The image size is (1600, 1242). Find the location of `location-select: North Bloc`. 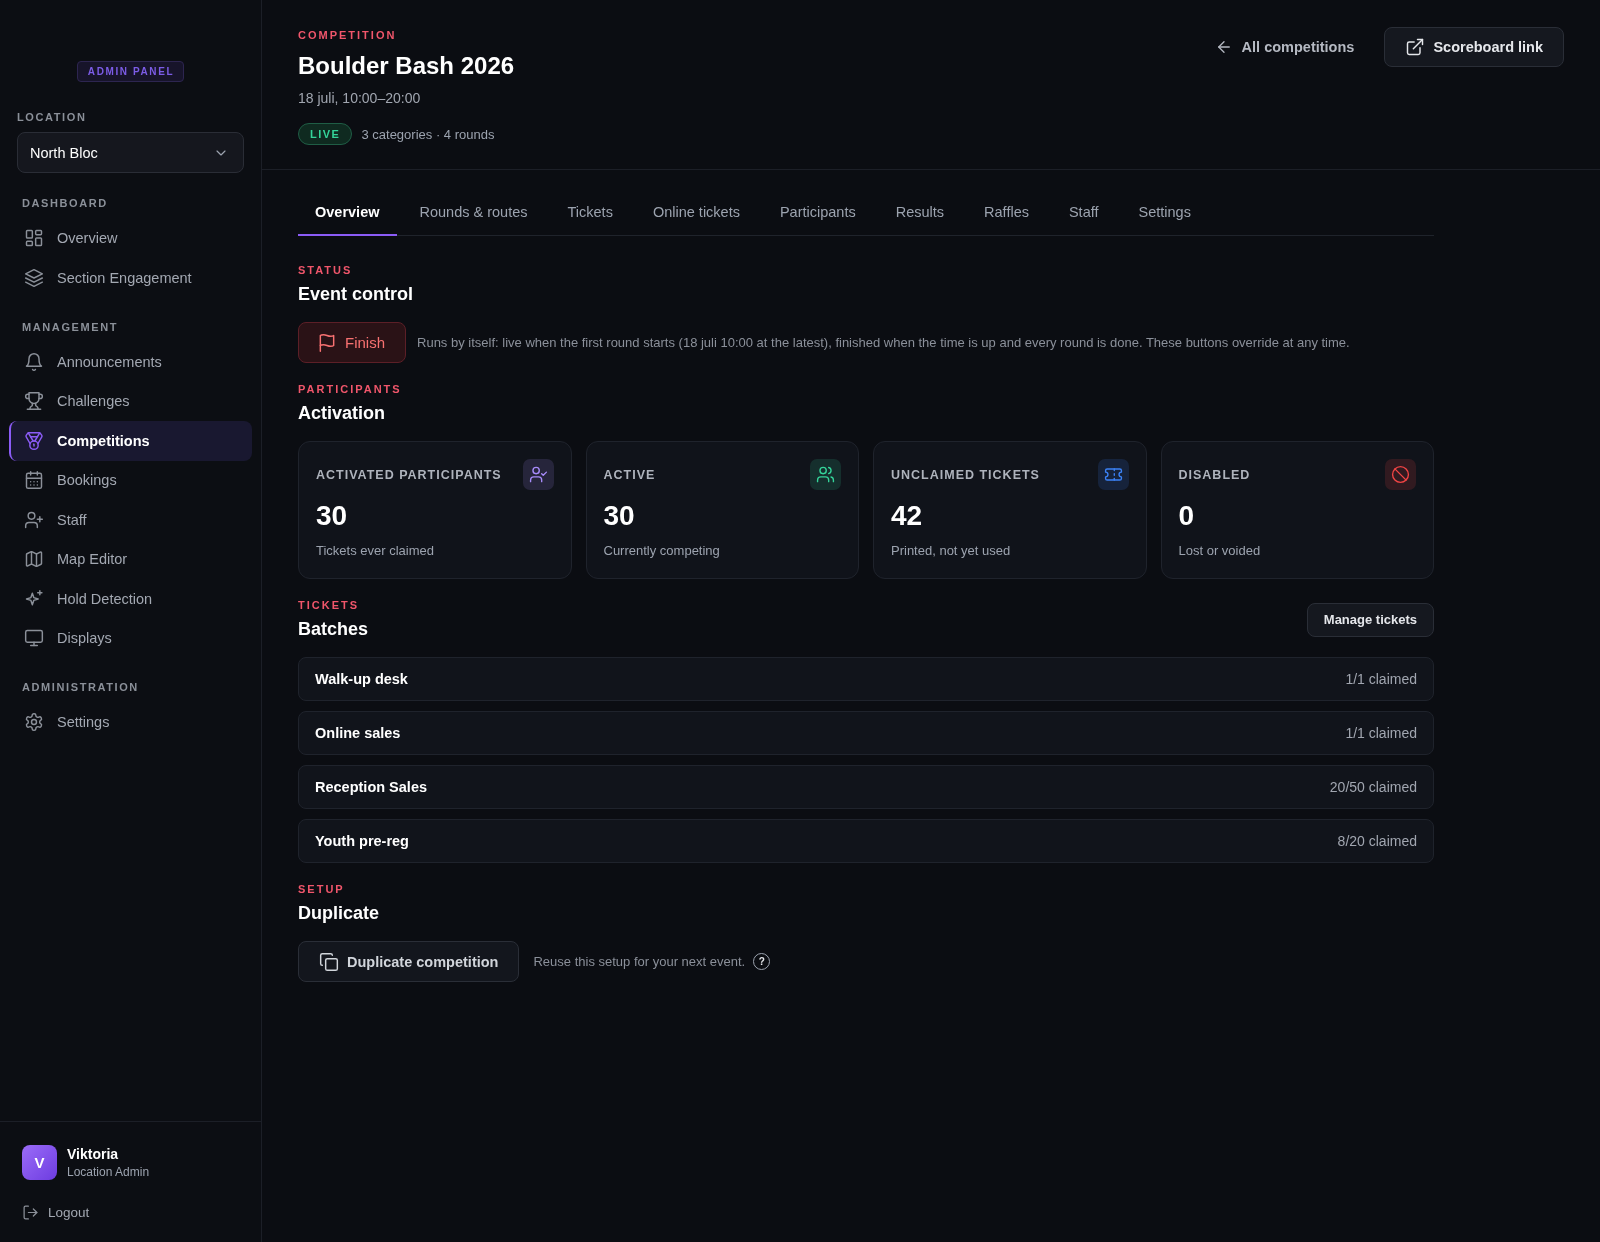

location-select: North Bloc is located at coordinates (130, 152).